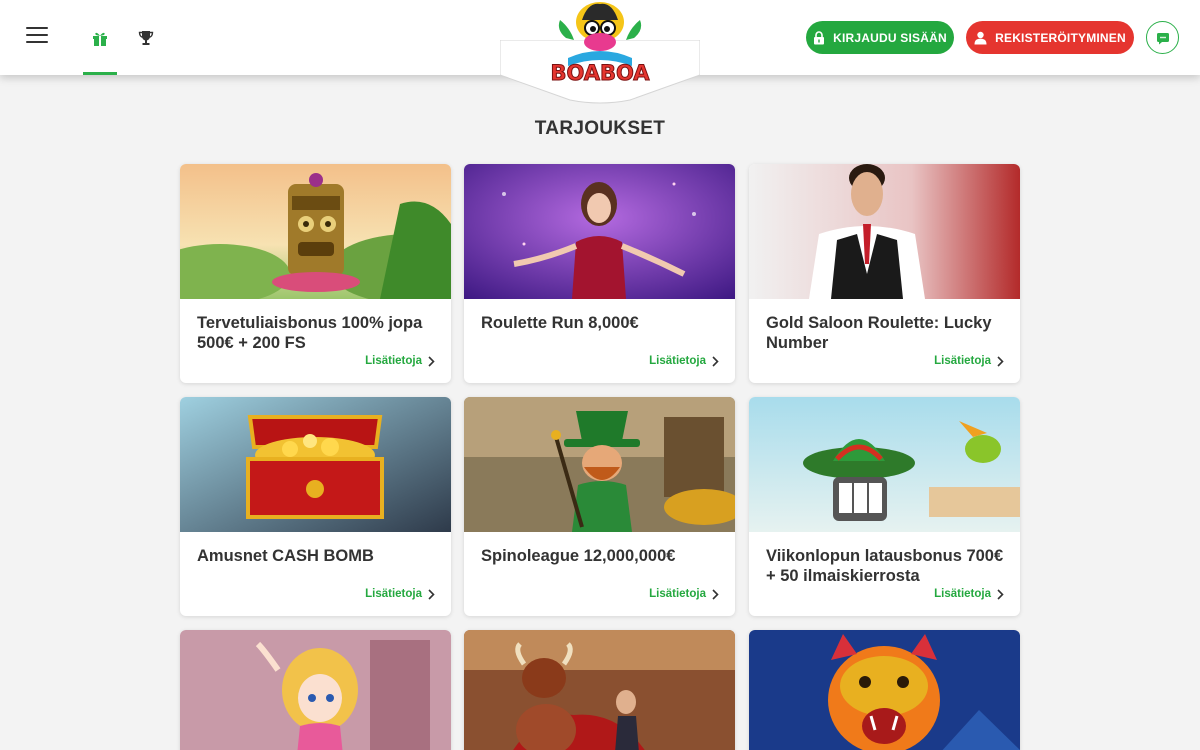 The image size is (1200, 750). I want to click on active-tab-indicator, so click(100, 73).